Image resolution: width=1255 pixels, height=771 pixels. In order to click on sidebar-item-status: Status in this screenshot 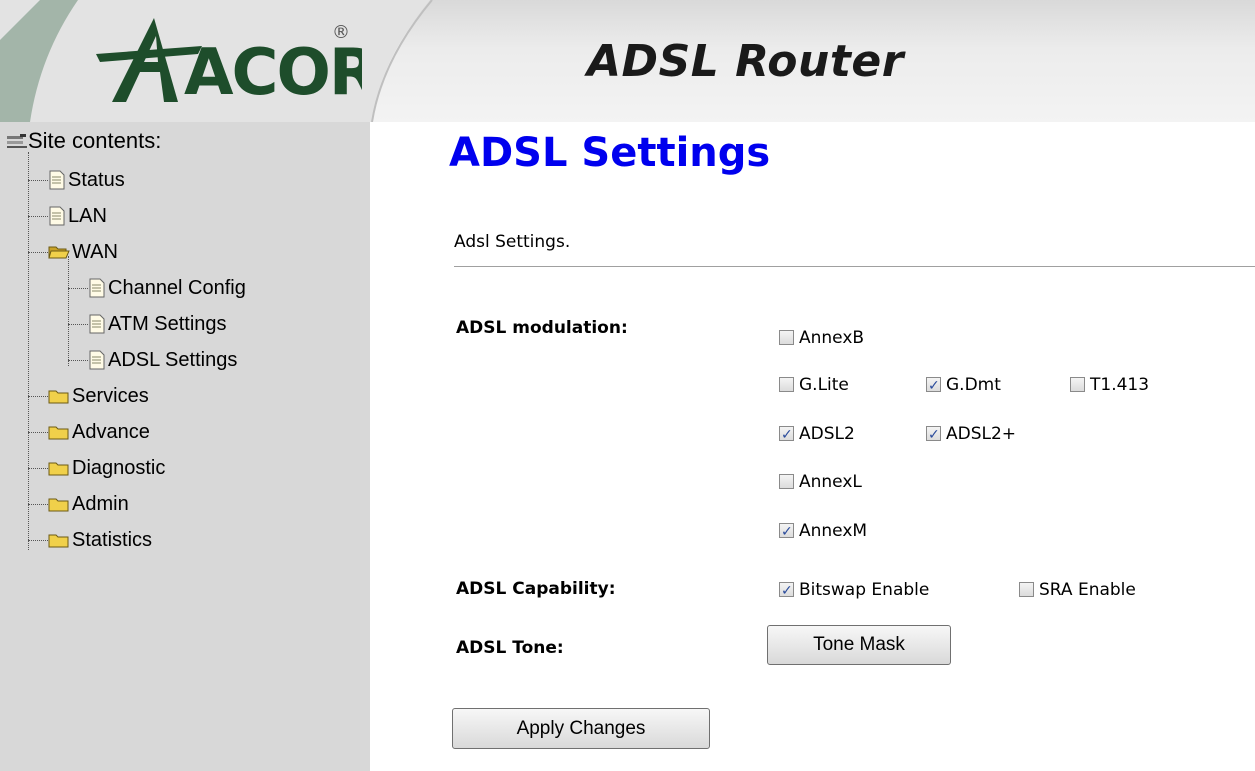, I will do `click(86, 180)`.